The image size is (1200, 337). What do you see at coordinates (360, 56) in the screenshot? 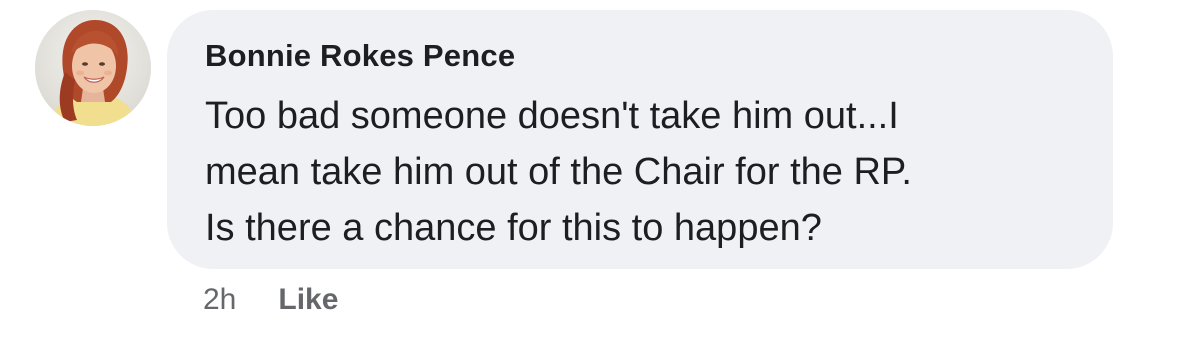
I see `author-name: Bonnie Rokes Pence` at bounding box center [360, 56].